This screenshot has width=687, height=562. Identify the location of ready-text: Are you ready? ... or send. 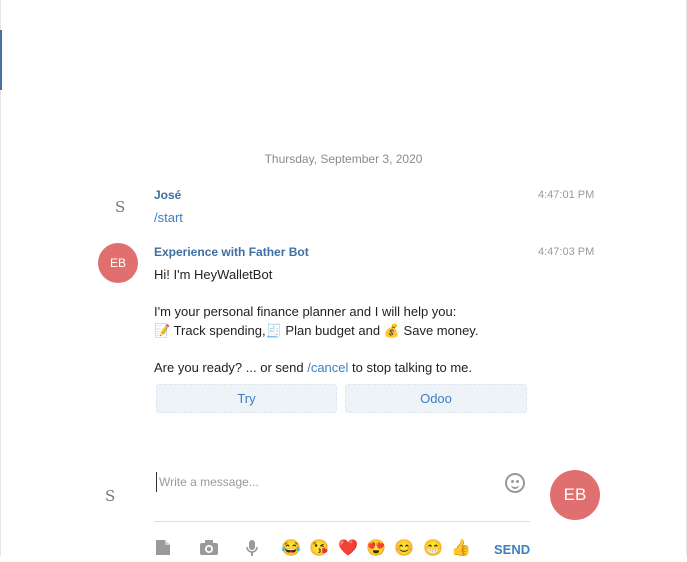
(229, 367).